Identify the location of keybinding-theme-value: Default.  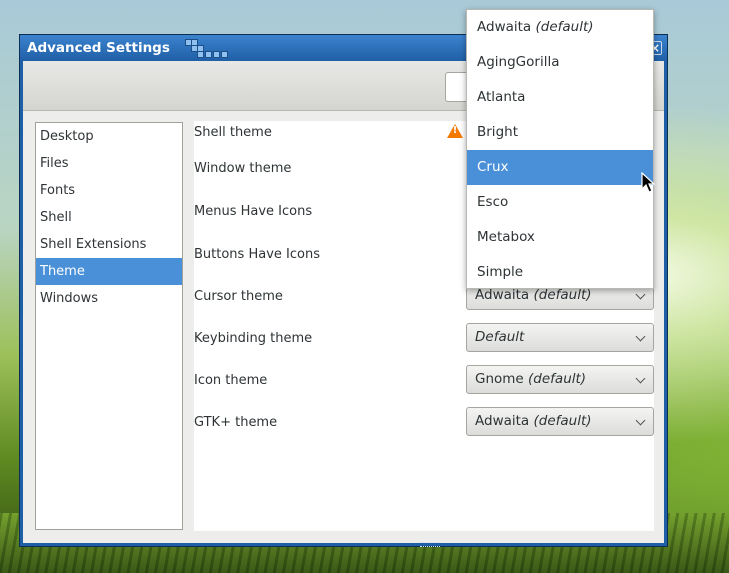
(500, 337).